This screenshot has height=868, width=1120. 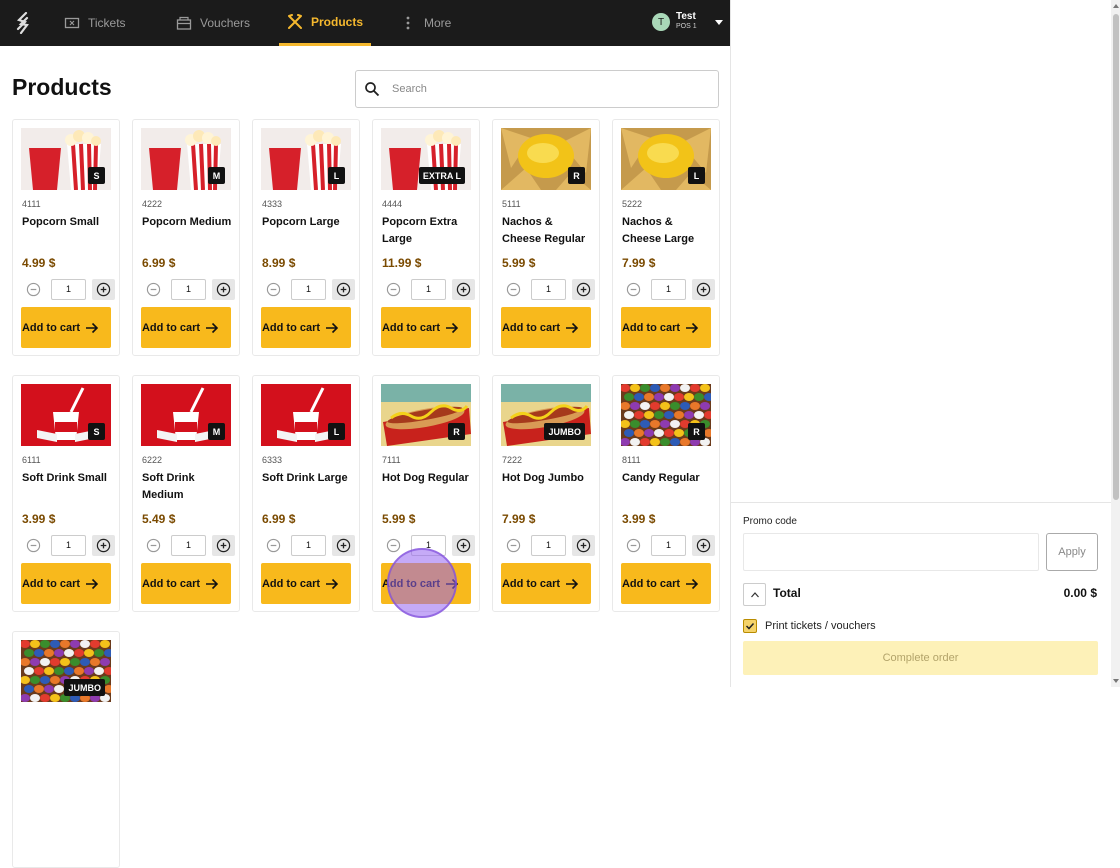 What do you see at coordinates (152, 460) in the screenshot?
I see `product-code: 6222` at bounding box center [152, 460].